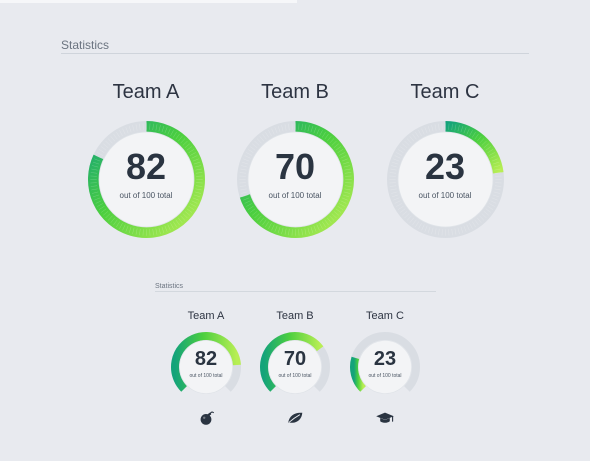  I want to click on graduation-cap-icon, so click(385, 417).